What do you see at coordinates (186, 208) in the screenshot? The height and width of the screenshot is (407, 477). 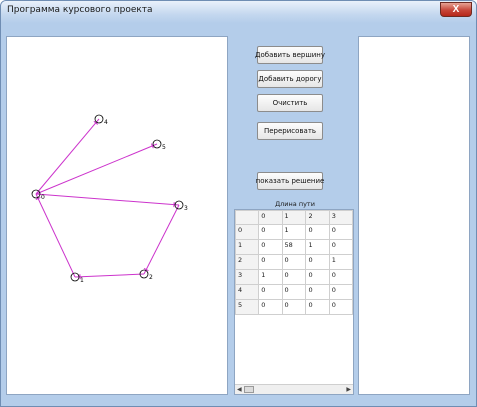 I see `vertex-label: 3` at bounding box center [186, 208].